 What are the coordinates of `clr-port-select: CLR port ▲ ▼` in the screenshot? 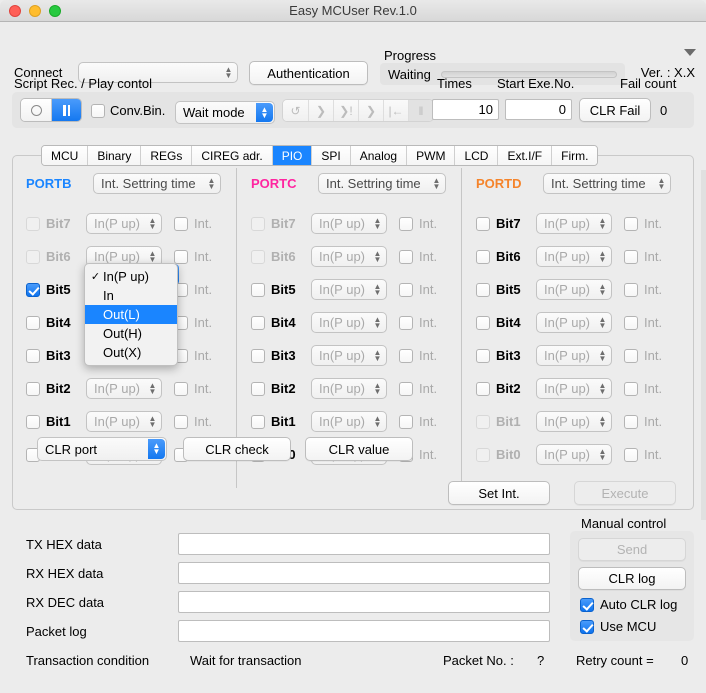 It's located at (102, 449).